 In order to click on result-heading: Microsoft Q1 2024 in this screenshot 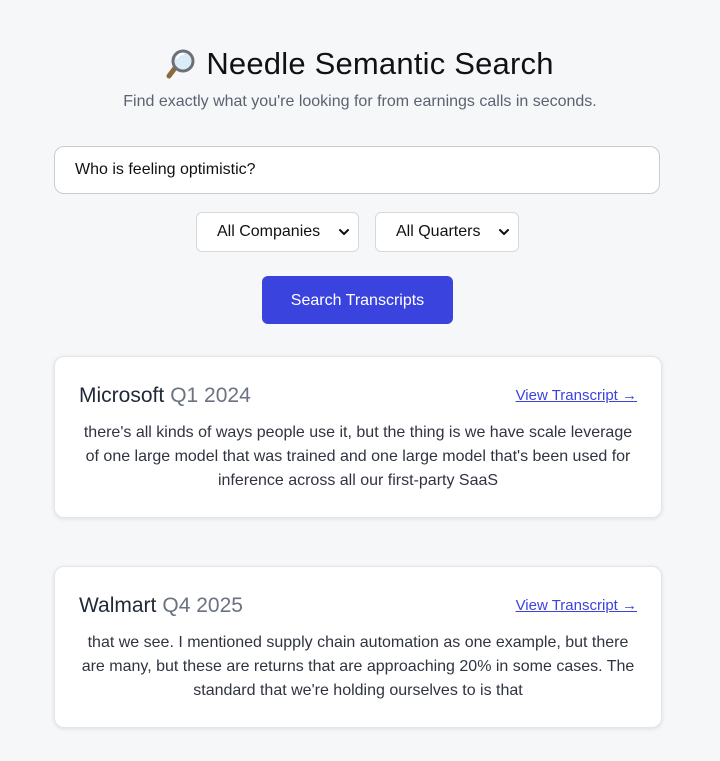, I will do `click(165, 396)`.